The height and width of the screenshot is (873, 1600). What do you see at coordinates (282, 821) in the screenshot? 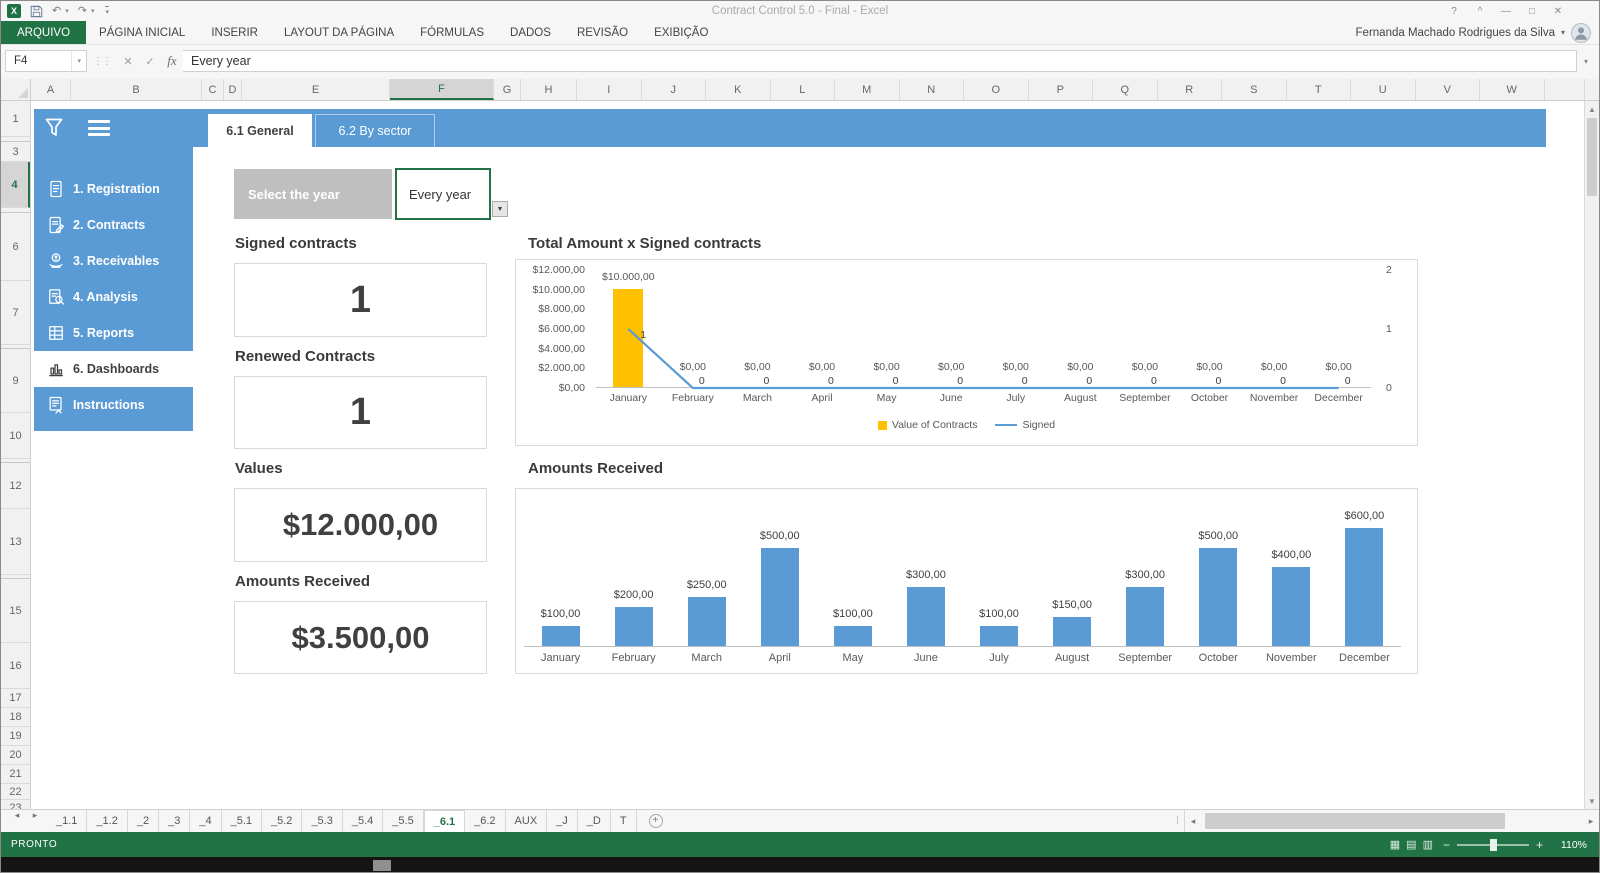
I see `sheet-tab-5-2: _5.2` at bounding box center [282, 821].